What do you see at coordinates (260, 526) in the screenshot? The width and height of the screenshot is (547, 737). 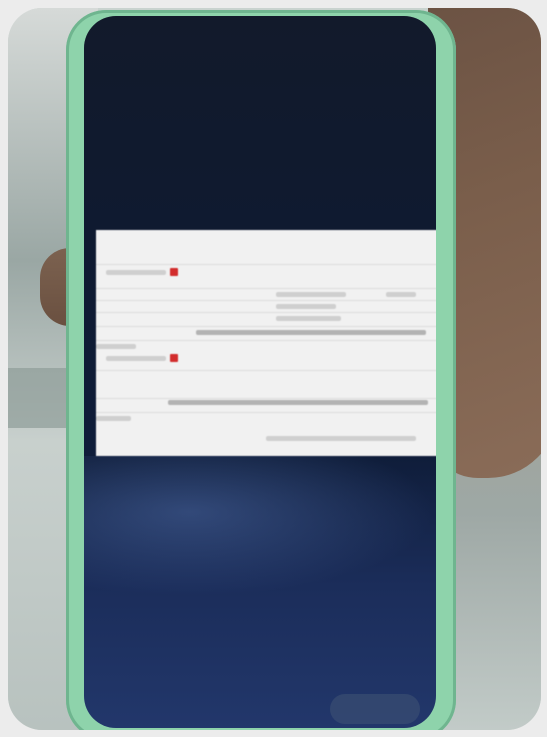 I see `screen-glare` at bounding box center [260, 526].